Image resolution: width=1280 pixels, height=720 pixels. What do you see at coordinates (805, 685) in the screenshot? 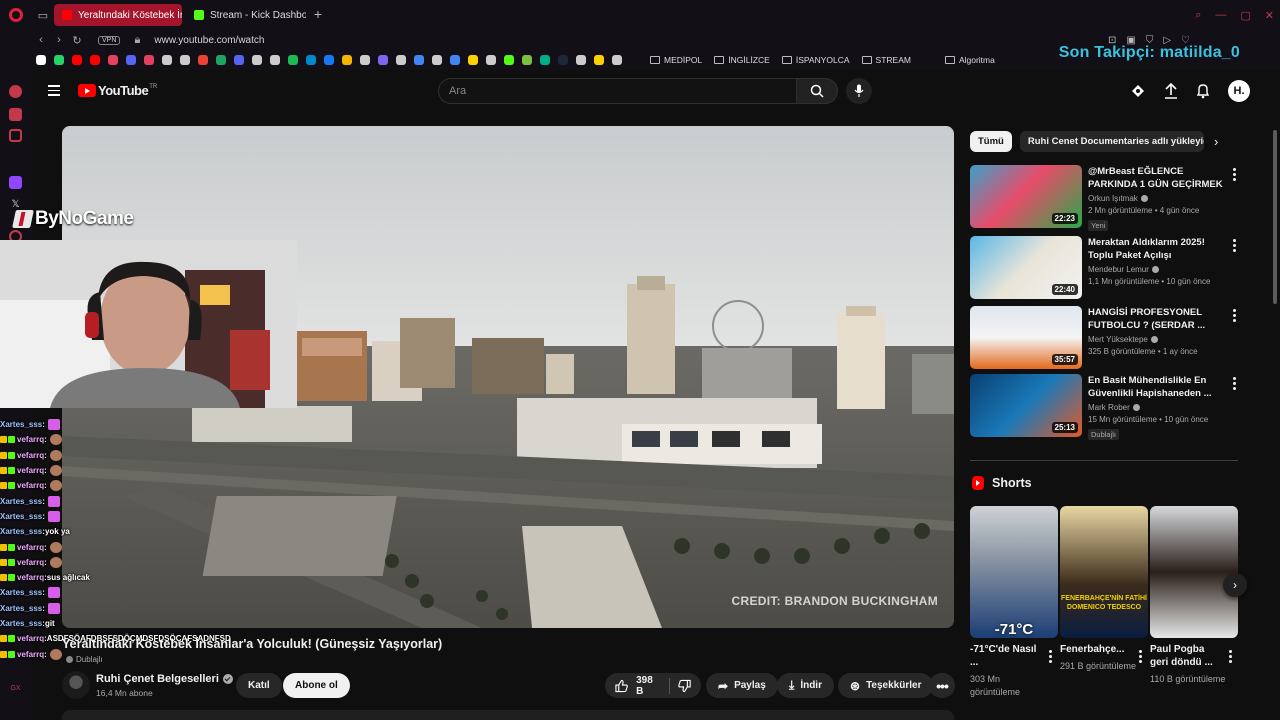
I see `download-button: ⤓ İndir` at bounding box center [805, 685].